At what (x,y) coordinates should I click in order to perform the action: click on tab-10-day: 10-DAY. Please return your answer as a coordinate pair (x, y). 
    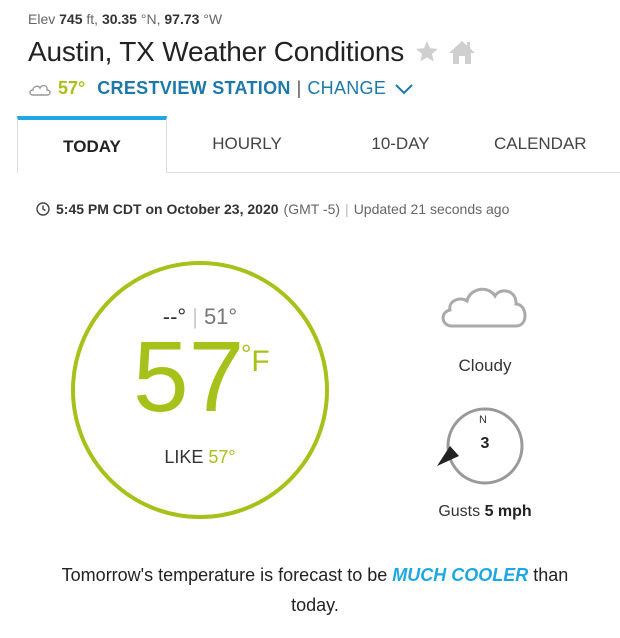
    Looking at the image, I should click on (400, 144).